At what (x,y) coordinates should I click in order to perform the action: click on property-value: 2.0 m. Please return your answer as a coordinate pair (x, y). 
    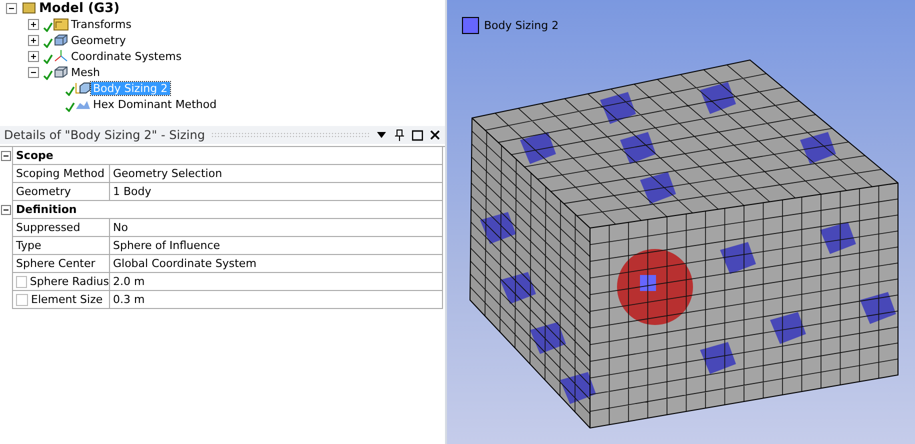
    Looking at the image, I should click on (276, 282).